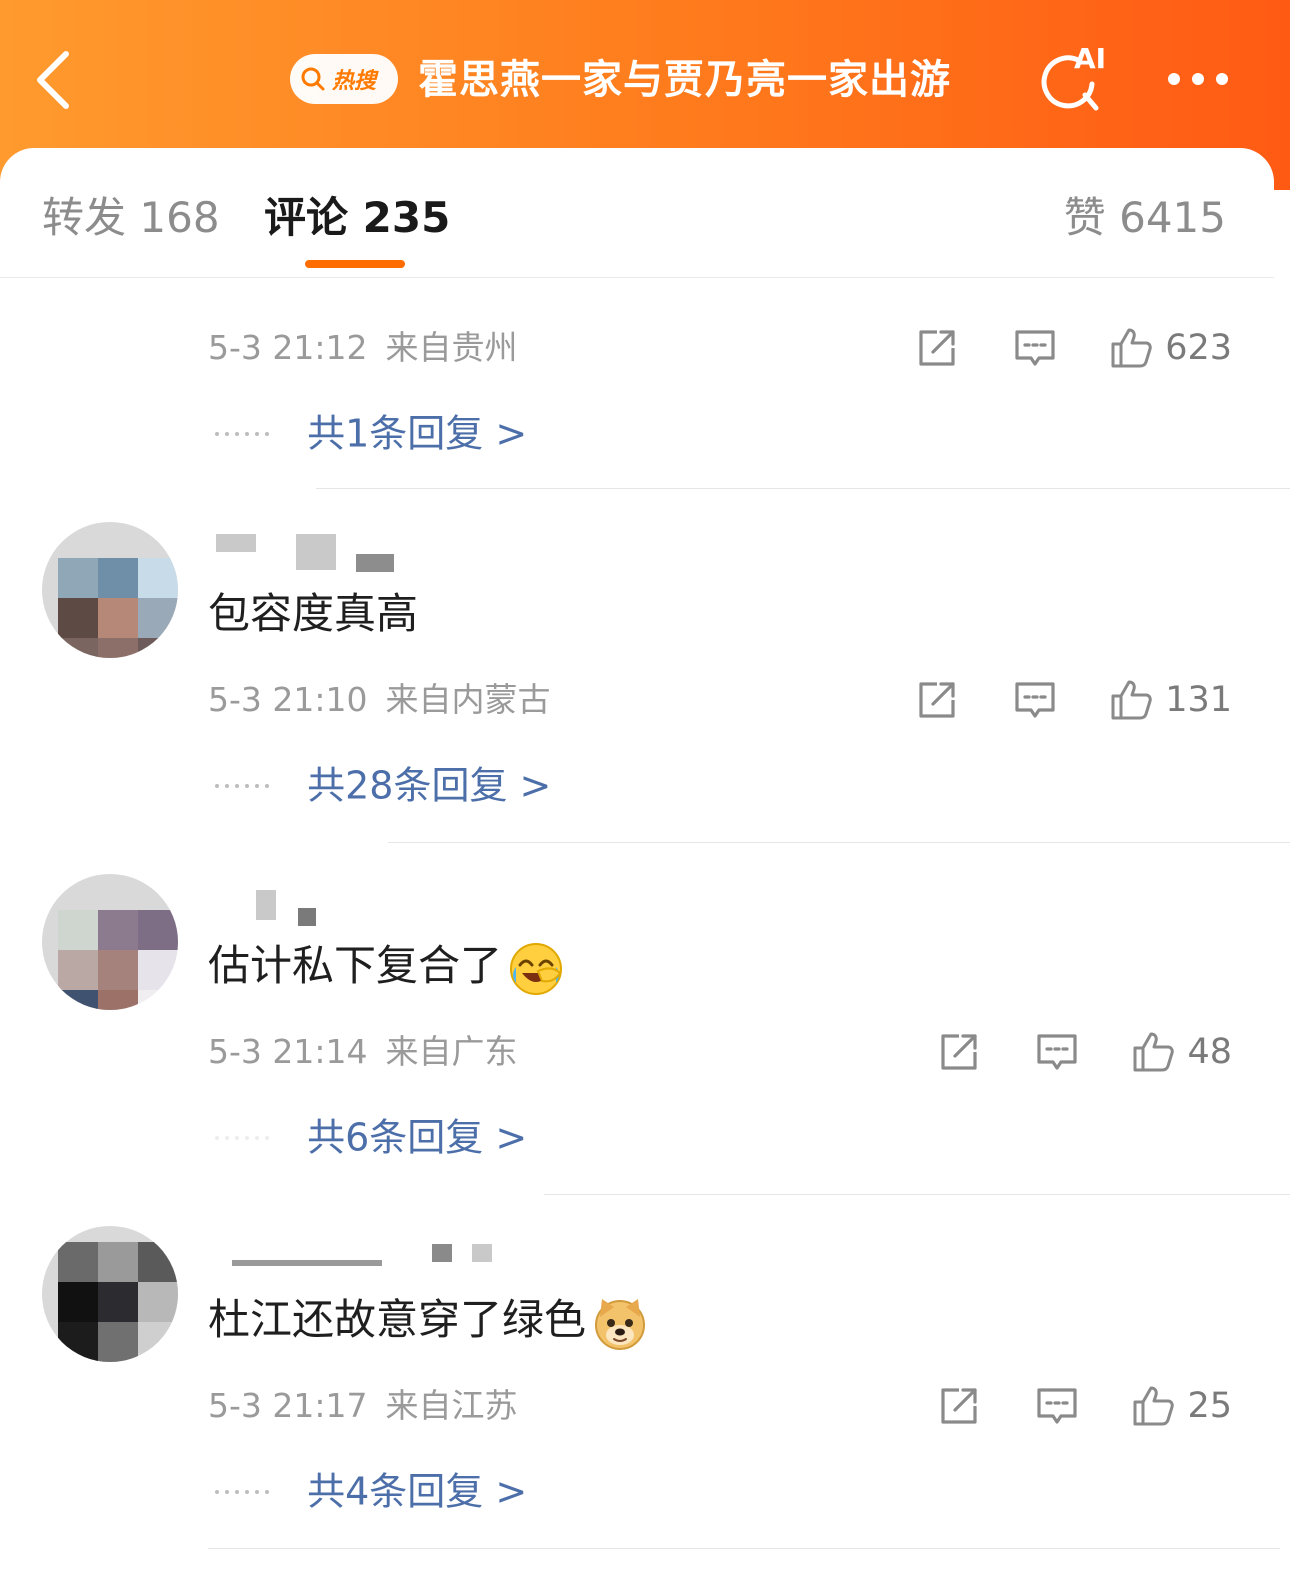  I want to click on ai-search-icon: AI, so click(1074, 80).